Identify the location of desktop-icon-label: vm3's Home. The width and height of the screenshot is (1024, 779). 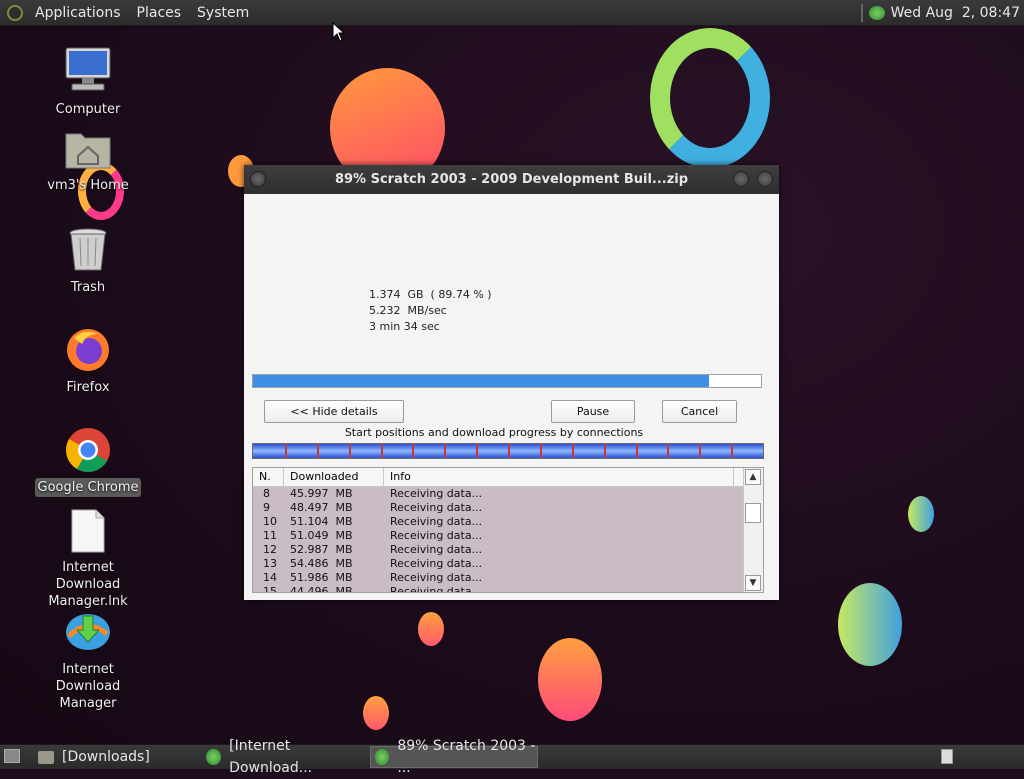
(88, 185).